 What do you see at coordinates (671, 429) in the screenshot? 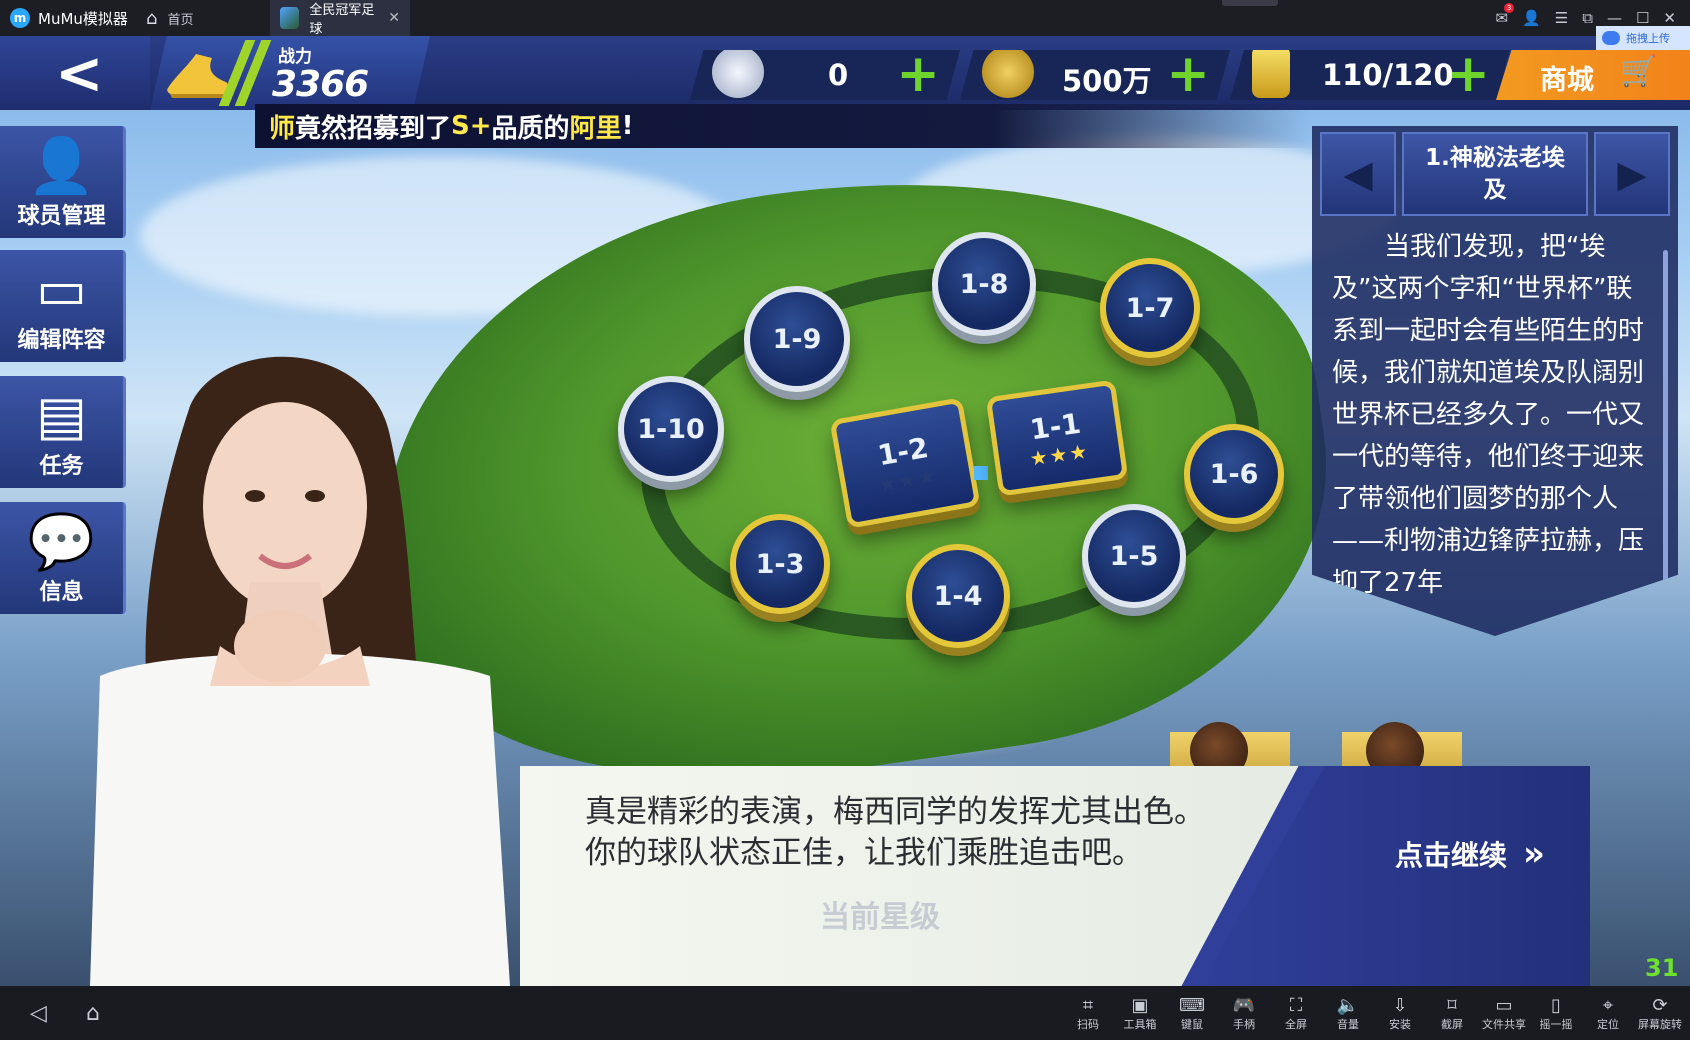
I see `stage-node-1-10: 1-10` at bounding box center [671, 429].